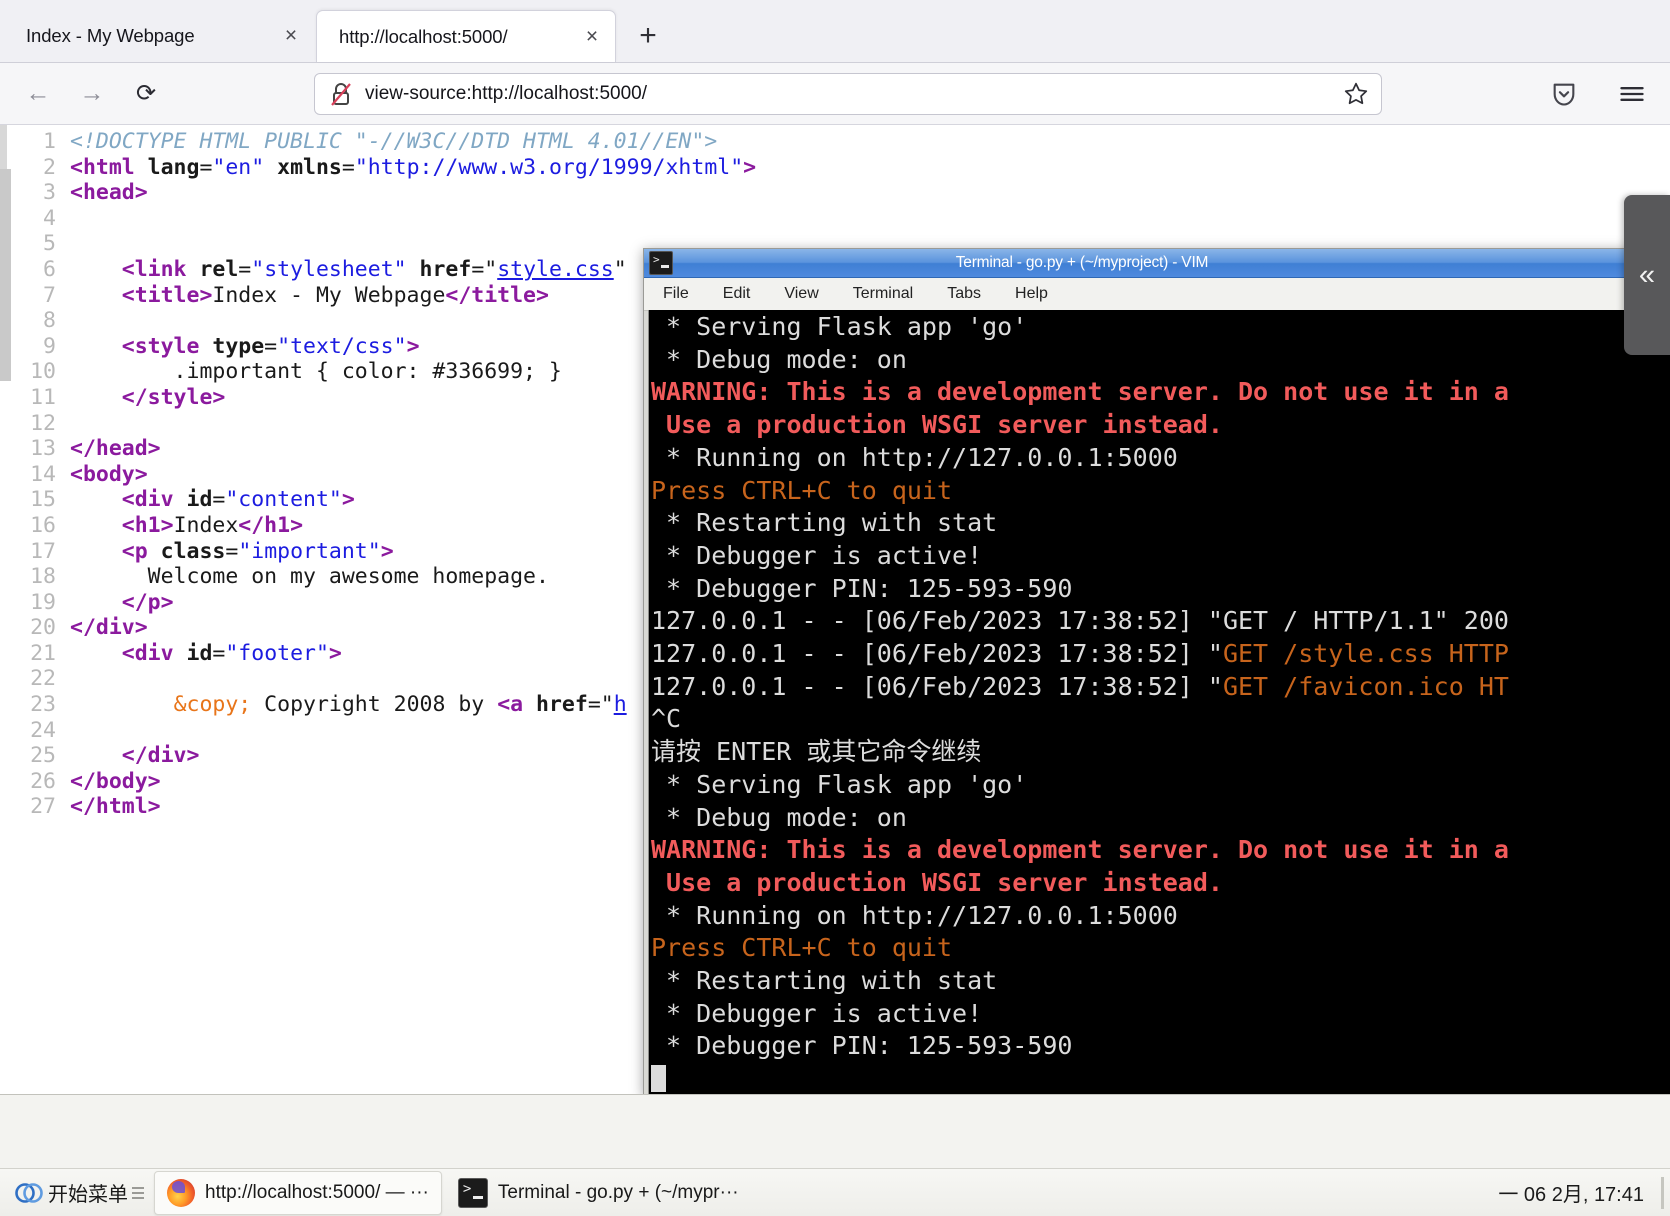 Image resolution: width=1670 pixels, height=1216 pixels. Describe the element at coordinates (1160, 752) in the screenshot. I see `terminal-line: 请按 ENTER 或其它命令继续` at that location.